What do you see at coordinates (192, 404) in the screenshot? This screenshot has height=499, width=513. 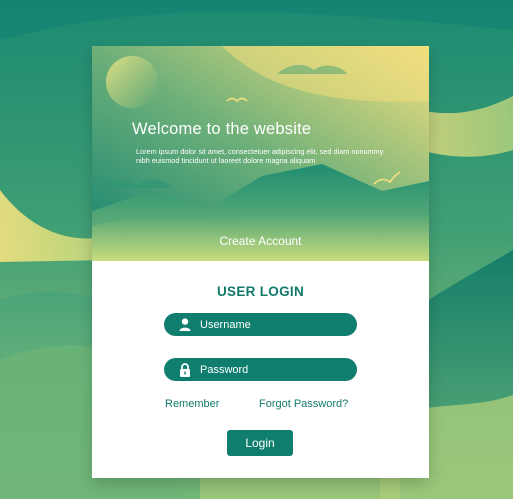 I see `remember-option: Remember` at bounding box center [192, 404].